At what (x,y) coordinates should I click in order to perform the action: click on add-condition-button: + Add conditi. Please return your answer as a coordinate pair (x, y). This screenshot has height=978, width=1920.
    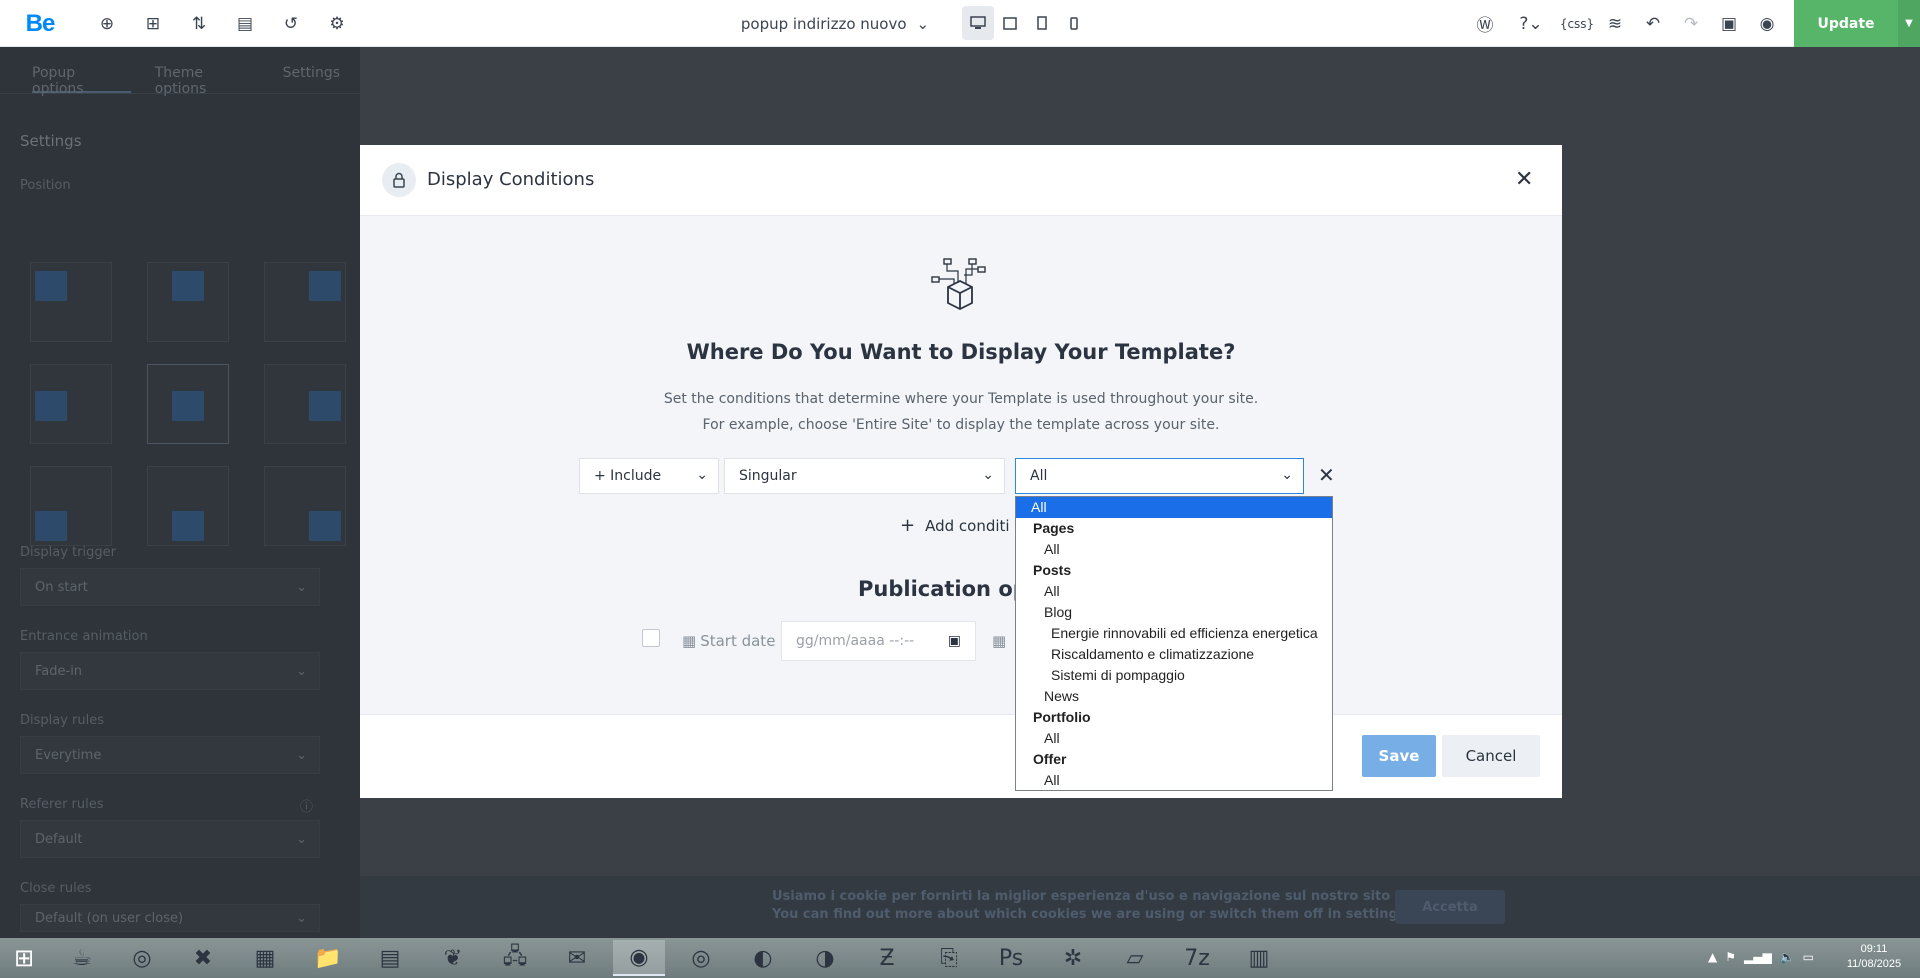
    Looking at the image, I should click on (955, 525).